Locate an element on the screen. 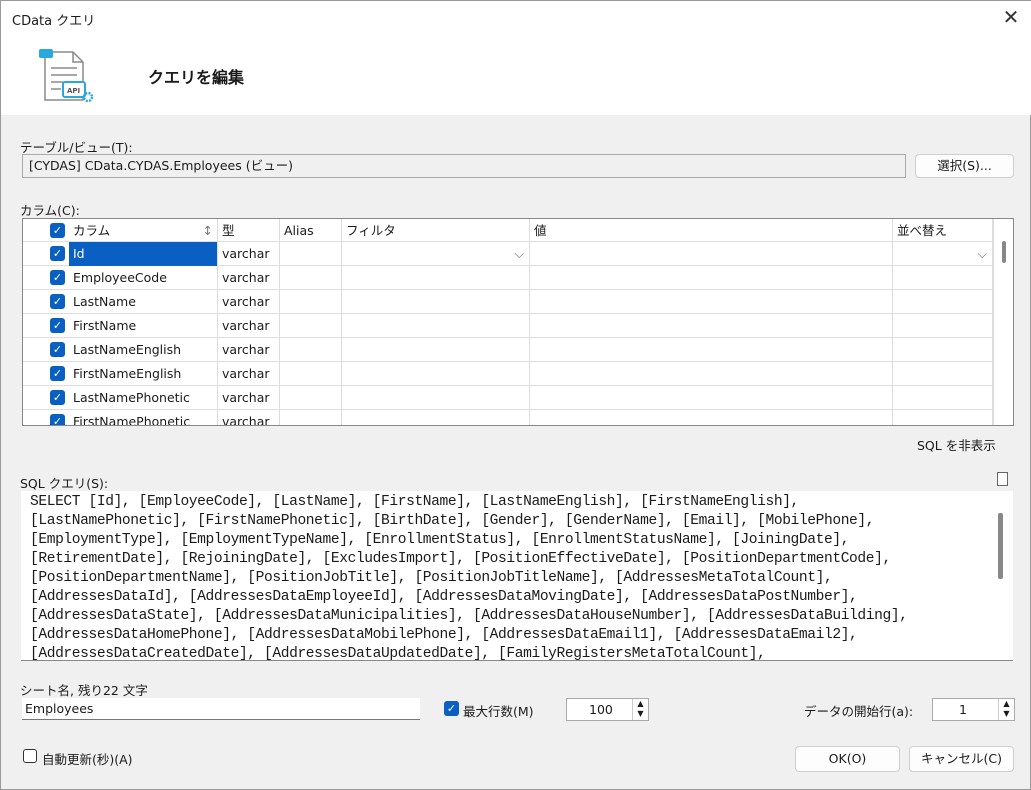  max-rows-checkbox: ✓ is located at coordinates (451, 708).